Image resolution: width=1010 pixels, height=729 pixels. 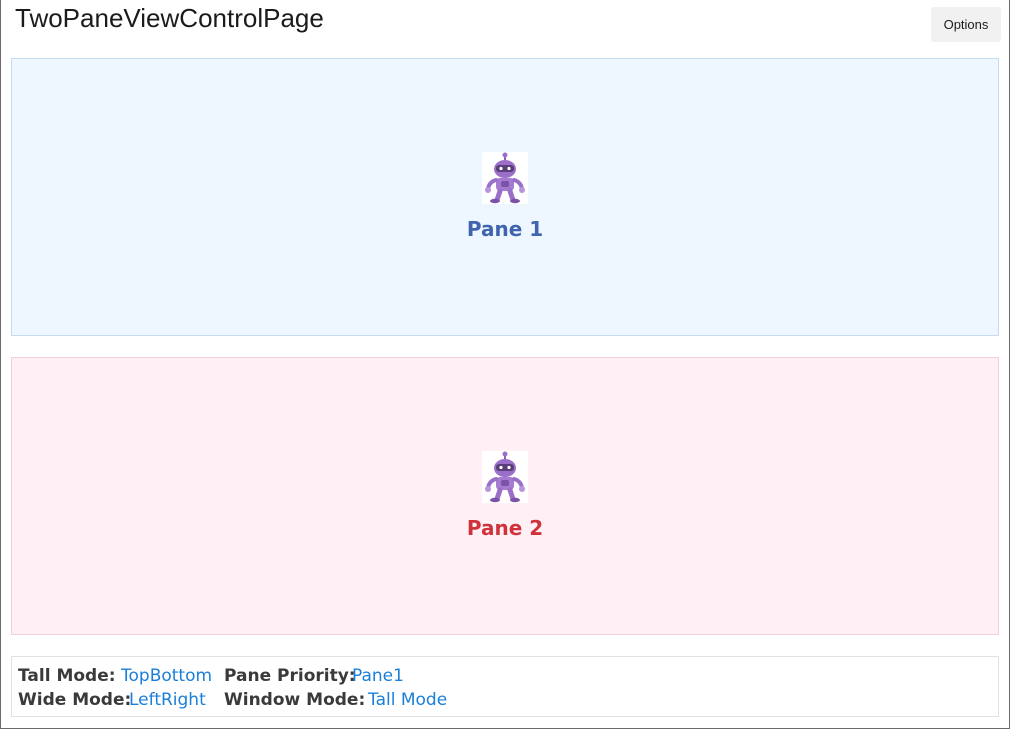 What do you see at coordinates (169, 18) in the screenshot?
I see `page-title: TwoPaneViewControlPage` at bounding box center [169, 18].